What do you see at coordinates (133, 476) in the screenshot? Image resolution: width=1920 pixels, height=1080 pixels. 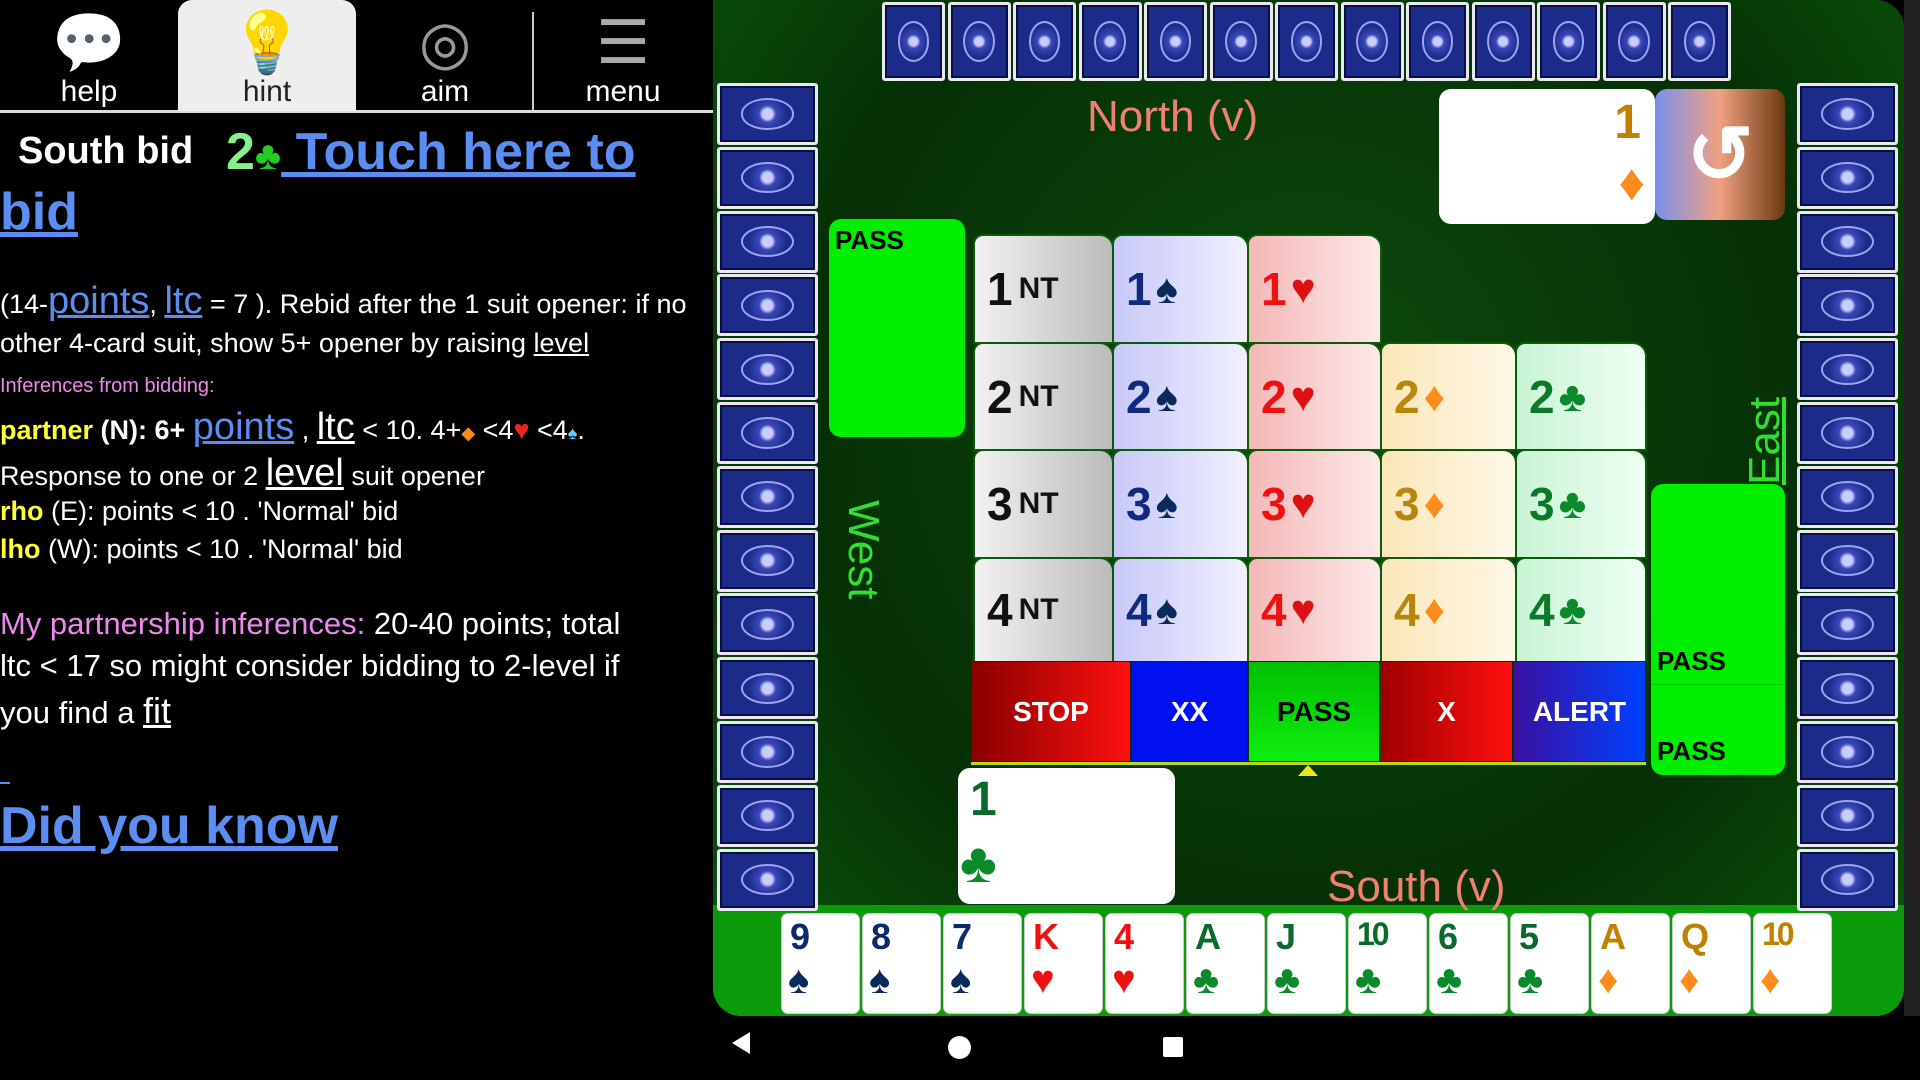 I see `text: Response to one or 2` at bounding box center [133, 476].